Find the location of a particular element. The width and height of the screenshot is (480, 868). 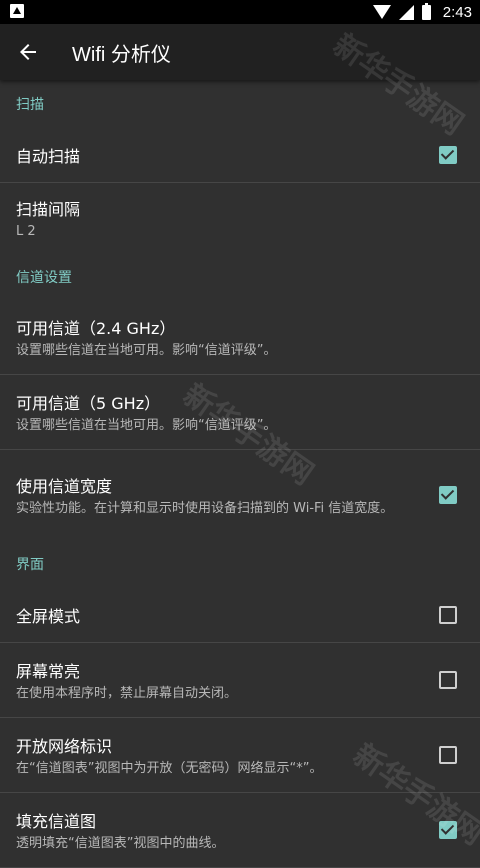

status-time: 2:43 is located at coordinates (457, 12).